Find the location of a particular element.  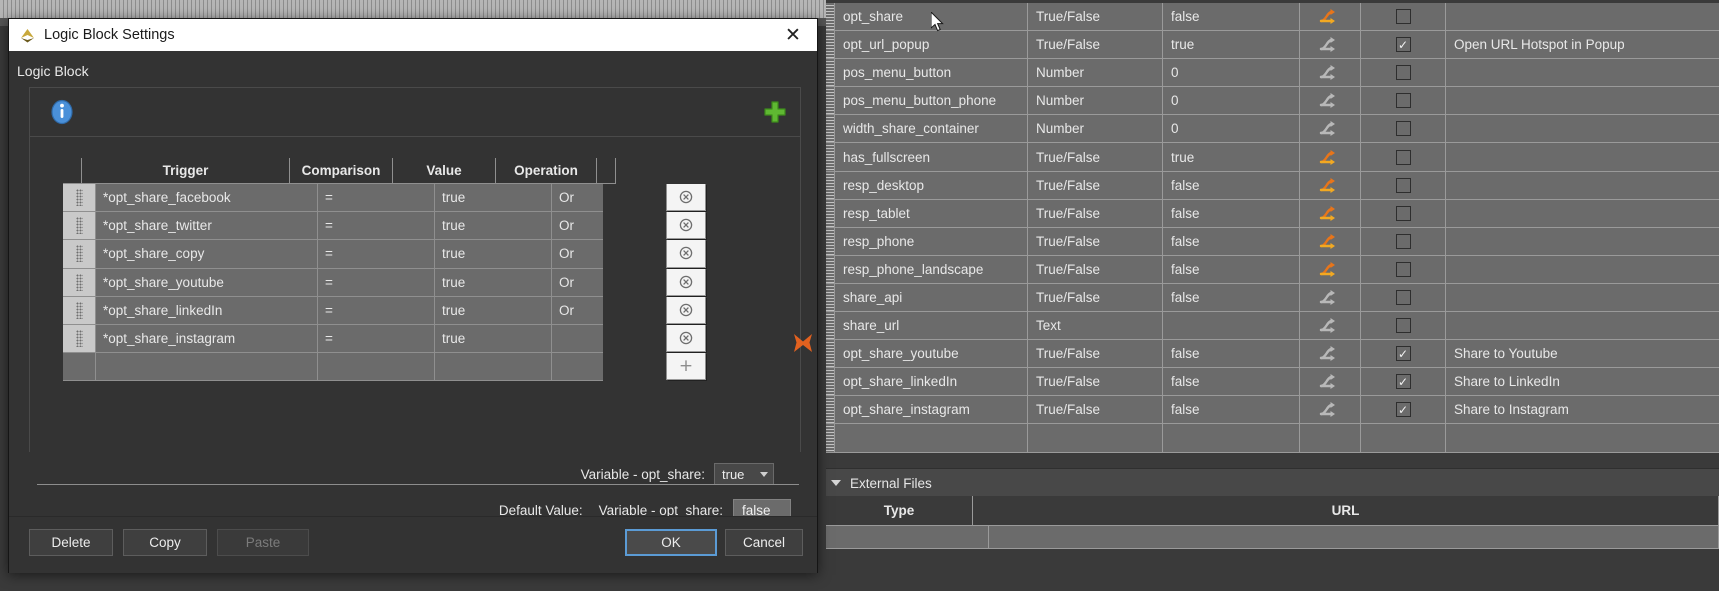

table-row: resp_tablet True/False false is located at coordinates (1272, 213).